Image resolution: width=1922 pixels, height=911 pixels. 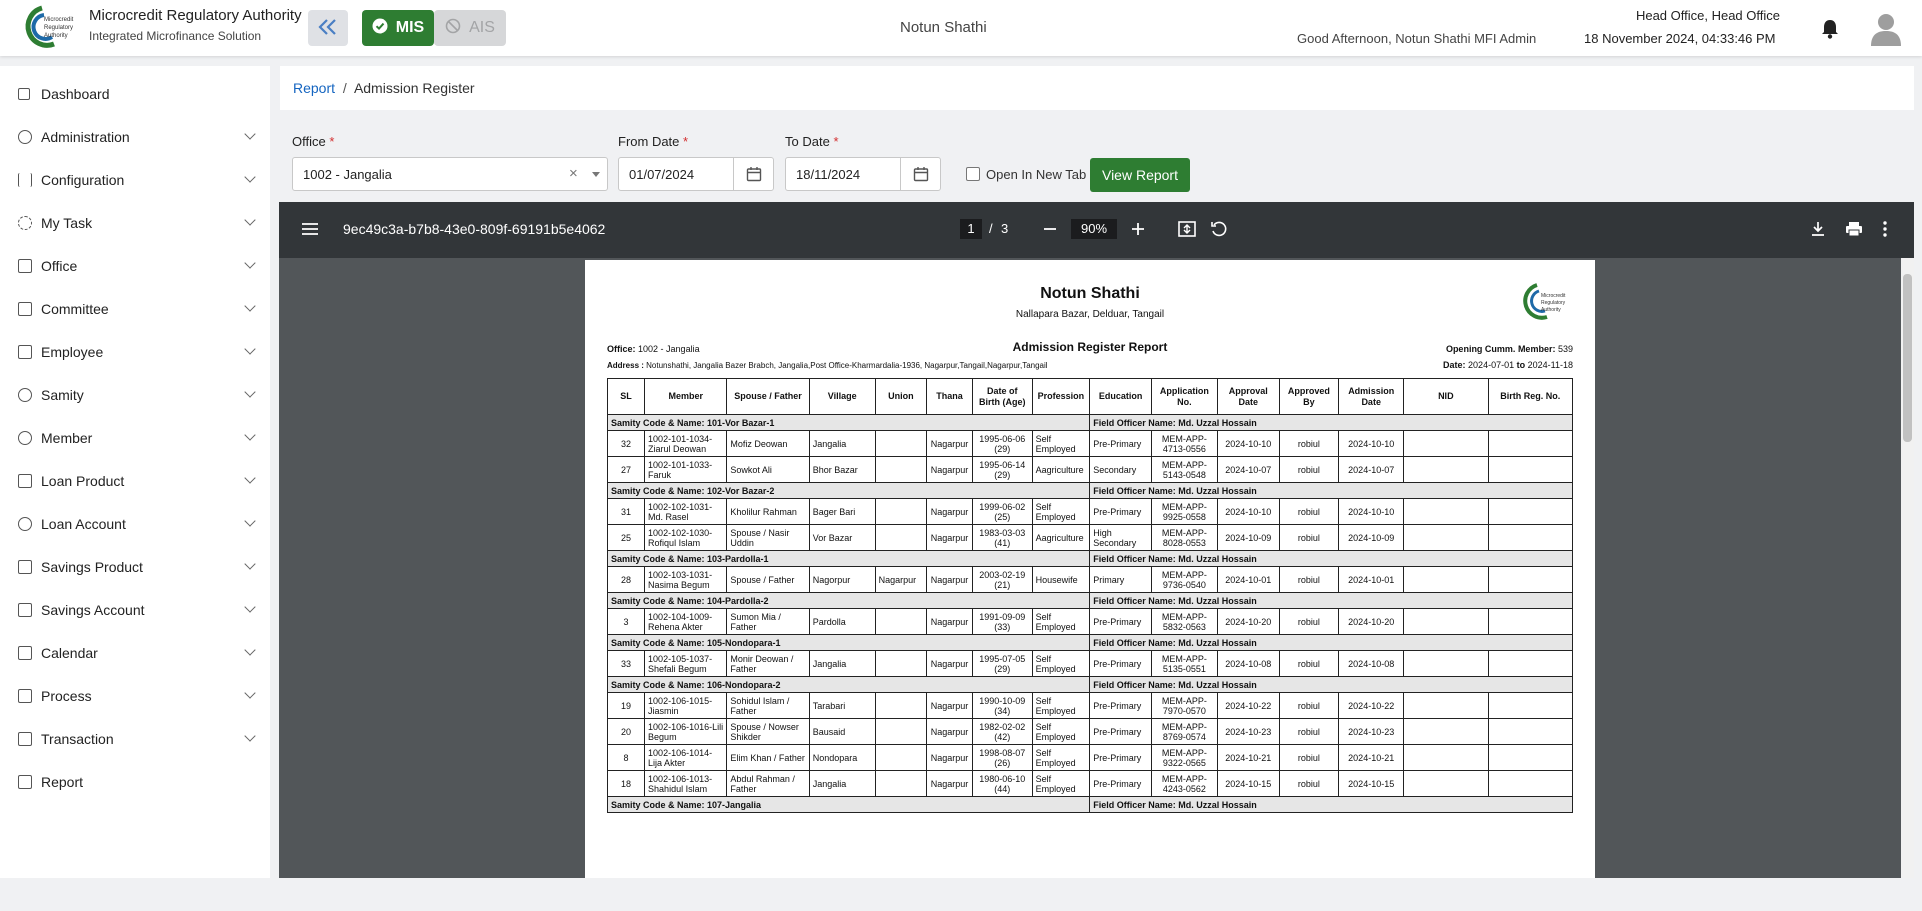 I want to click on collapse-chevrons-icon, so click(x=328, y=28).